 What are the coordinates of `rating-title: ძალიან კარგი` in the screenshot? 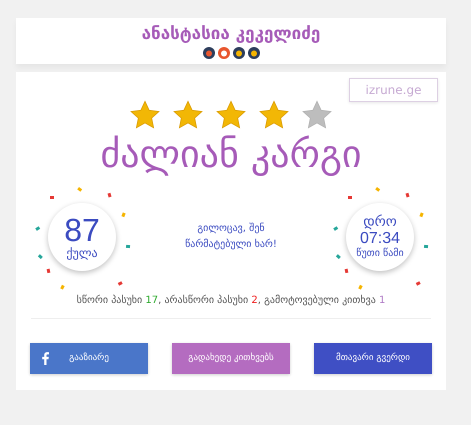 It's located at (231, 154).